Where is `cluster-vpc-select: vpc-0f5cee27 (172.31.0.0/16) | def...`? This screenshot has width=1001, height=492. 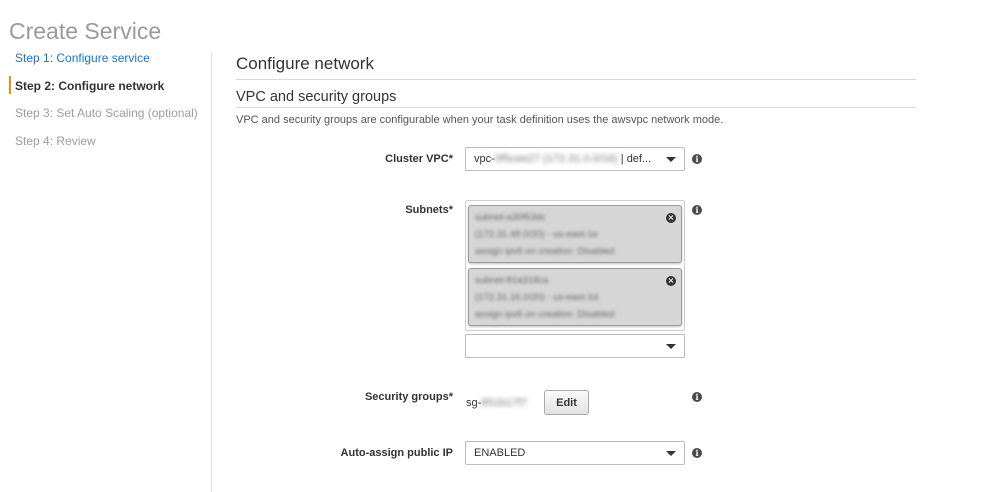 cluster-vpc-select: vpc-0f5cee27 (172.31.0.0/16) | def... is located at coordinates (575, 159).